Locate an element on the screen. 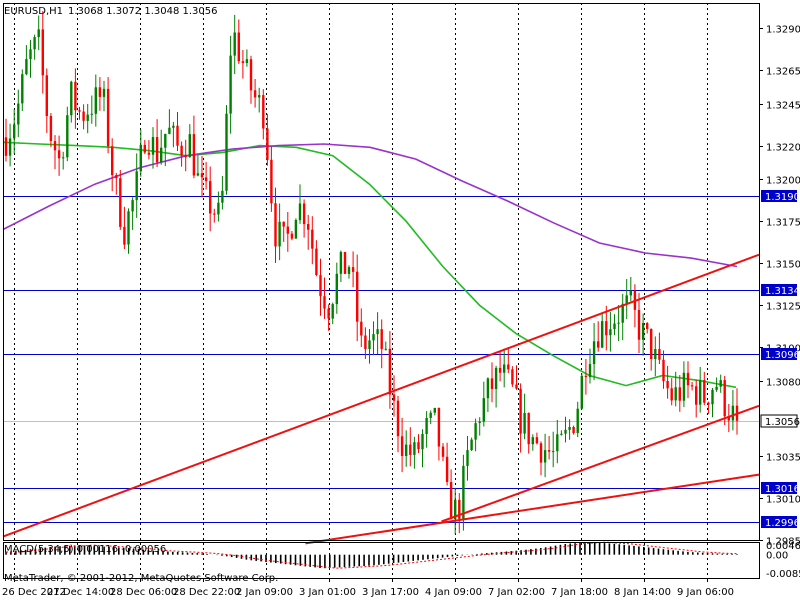 The width and height of the screenshot is (800, 600). time-axis-label: 7 Jan 02:00 is located at coordinates (516, 592).